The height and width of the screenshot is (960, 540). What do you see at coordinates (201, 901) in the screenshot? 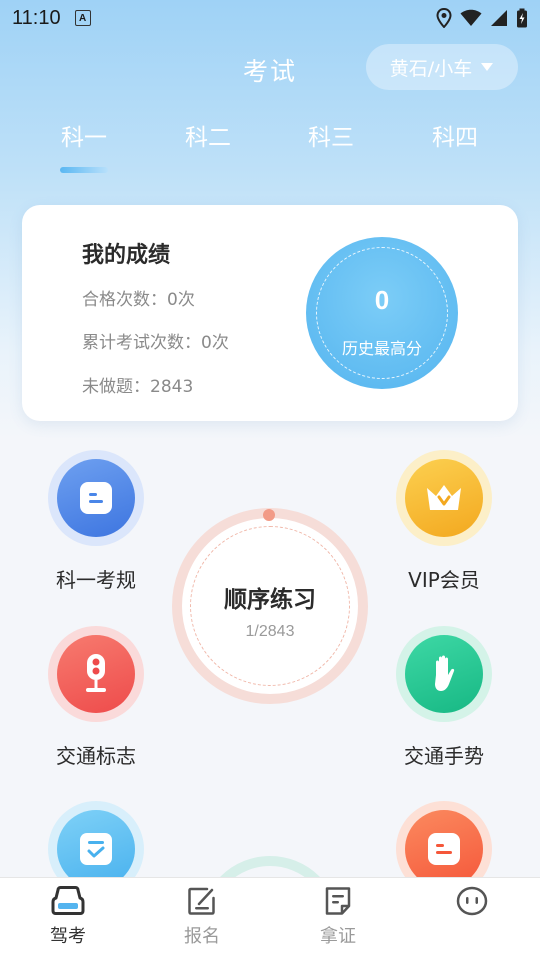
I see `edit-icon` at bounding box center [201, 901].